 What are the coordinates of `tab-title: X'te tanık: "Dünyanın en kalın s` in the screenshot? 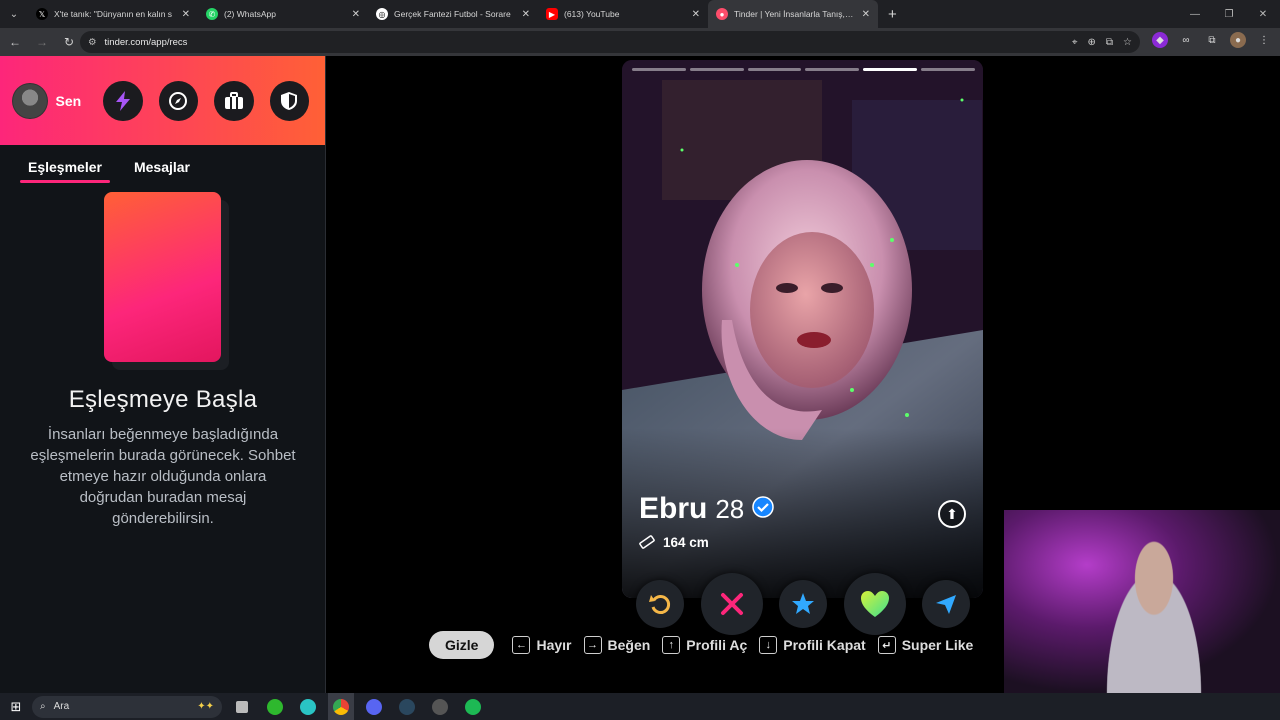 It's located at (113, 14).